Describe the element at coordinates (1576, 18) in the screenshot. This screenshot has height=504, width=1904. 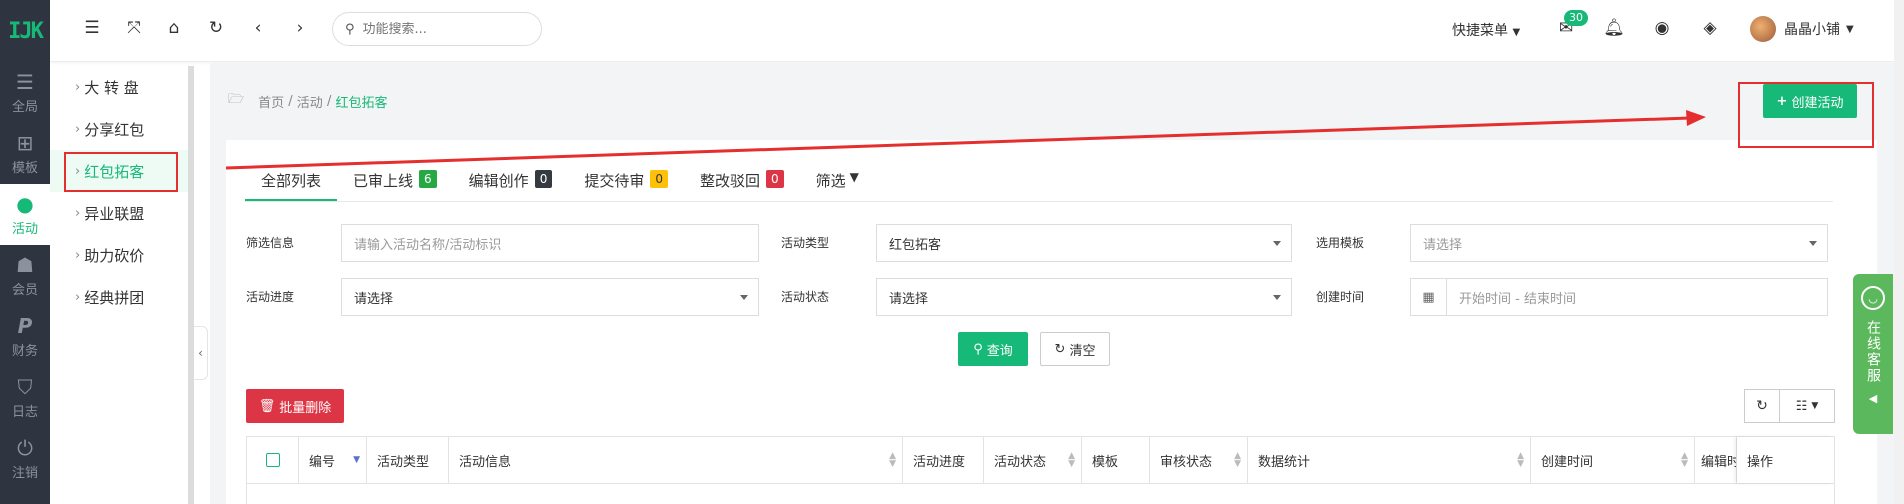
I see `mail-badge: 30` at that location.